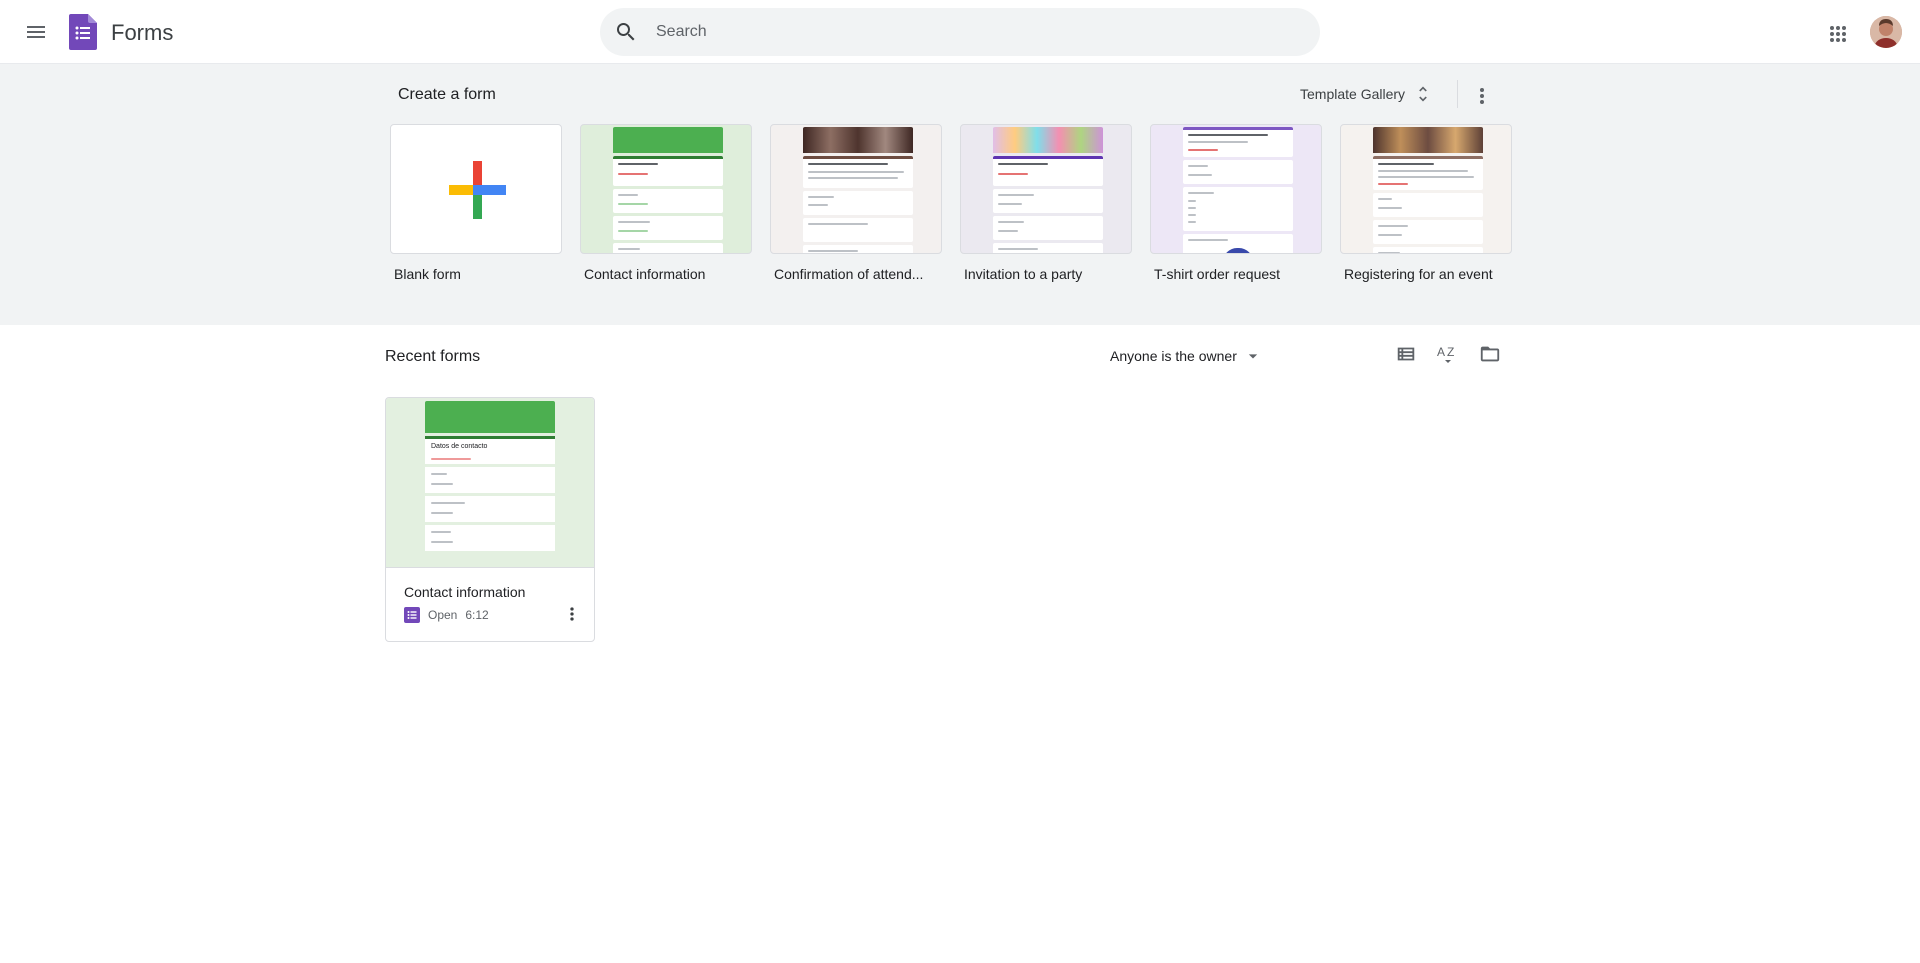  I want to click on open-file-picker-button, so click(1490, 354).